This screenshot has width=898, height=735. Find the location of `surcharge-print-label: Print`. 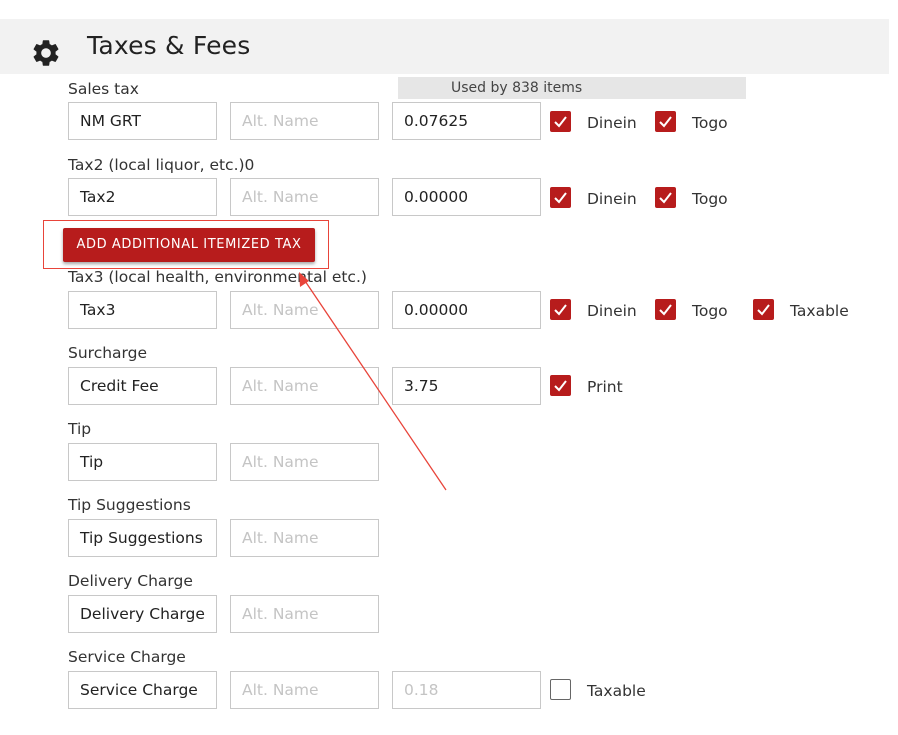

surcharge-print-label: Print is located at coordinates (605, 387).